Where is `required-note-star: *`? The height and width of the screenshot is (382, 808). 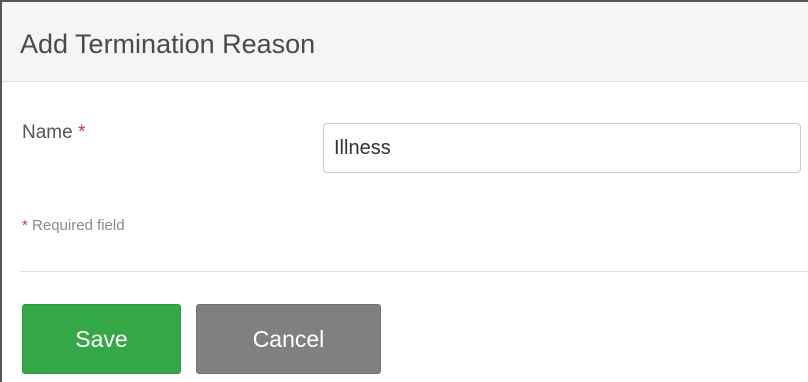
required-note-star: * is located at coordinates (25, 225).